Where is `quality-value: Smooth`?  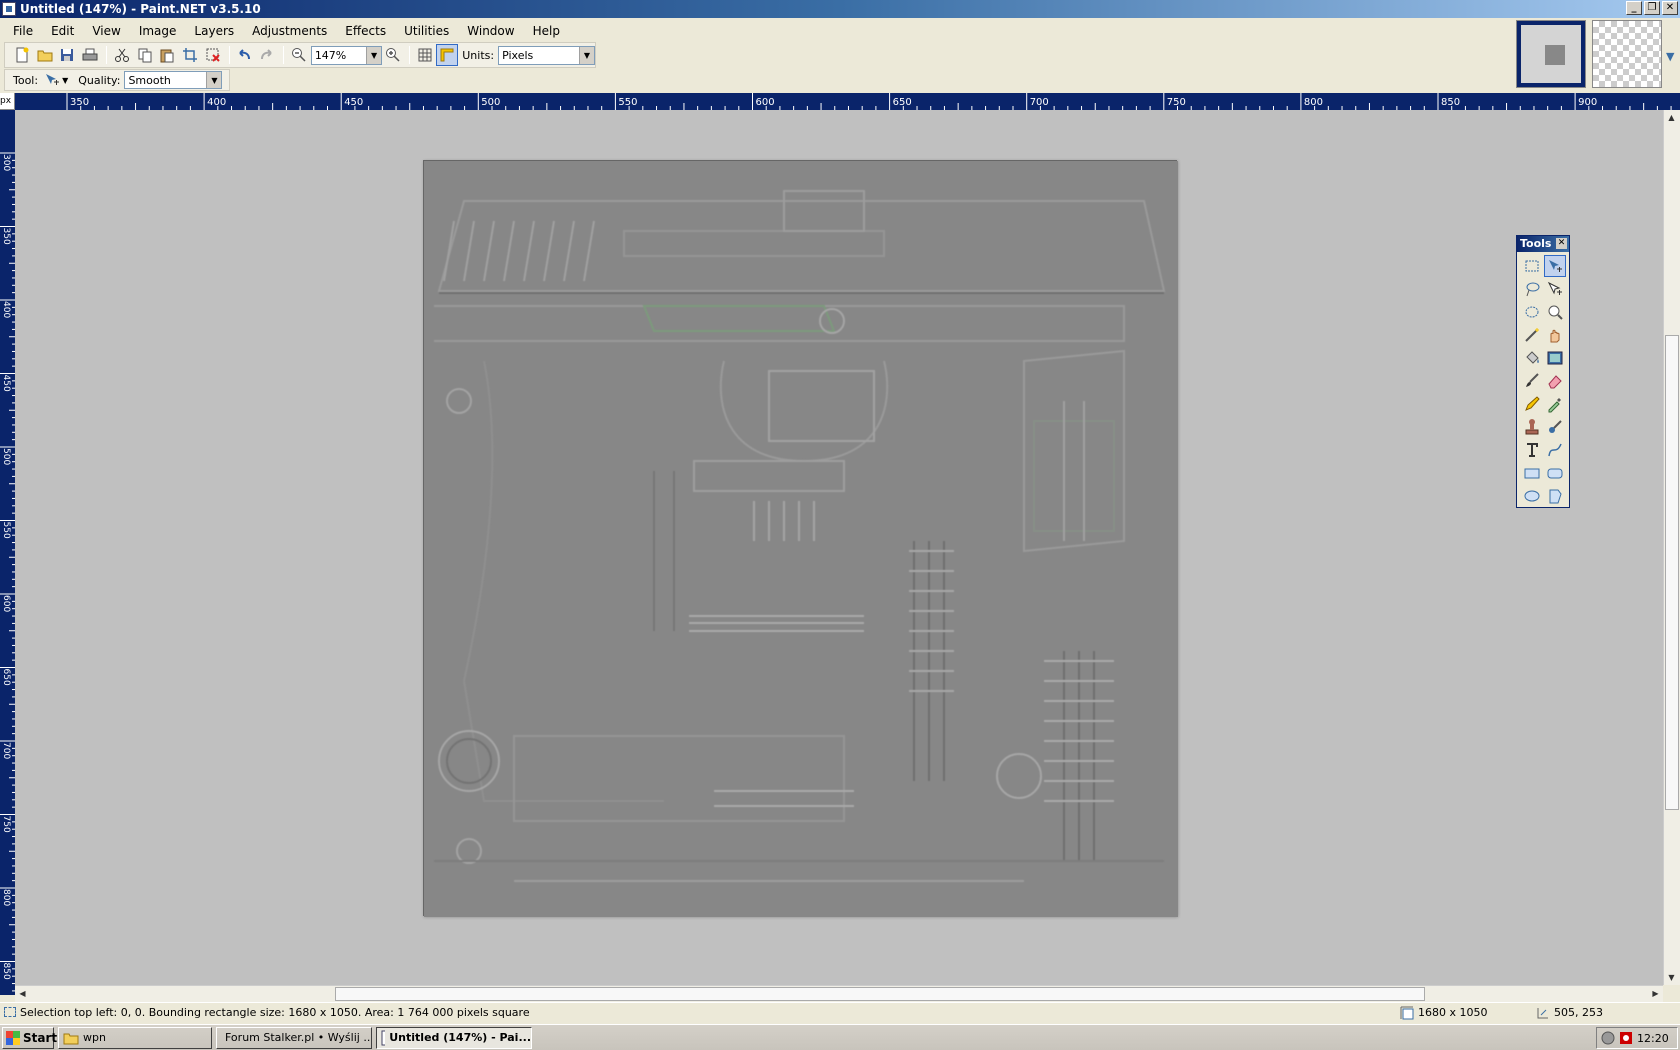
quality-value: Smooth is located at coordinates (149, 80).